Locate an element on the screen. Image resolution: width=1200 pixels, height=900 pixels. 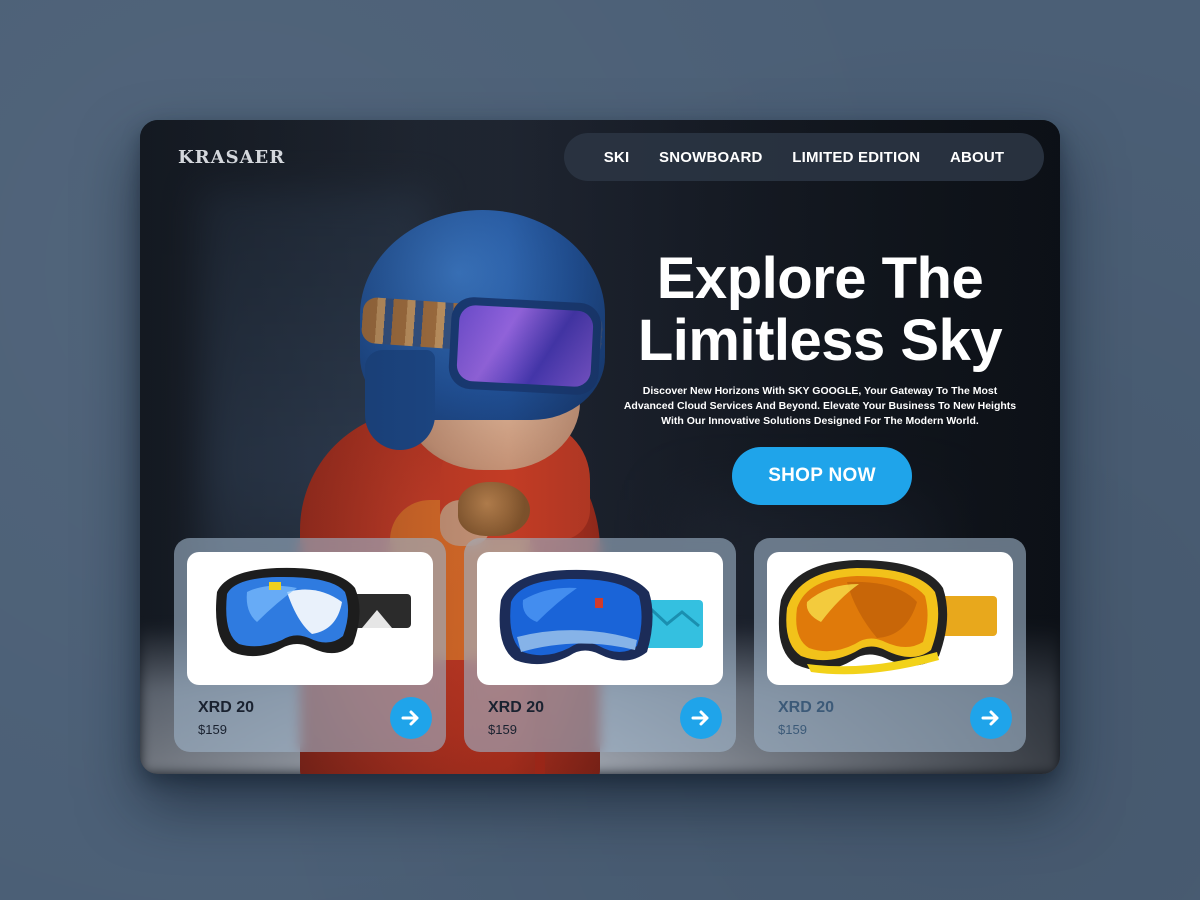
shop-now-button: SHOP NOW is located at coordinates (822, 476).